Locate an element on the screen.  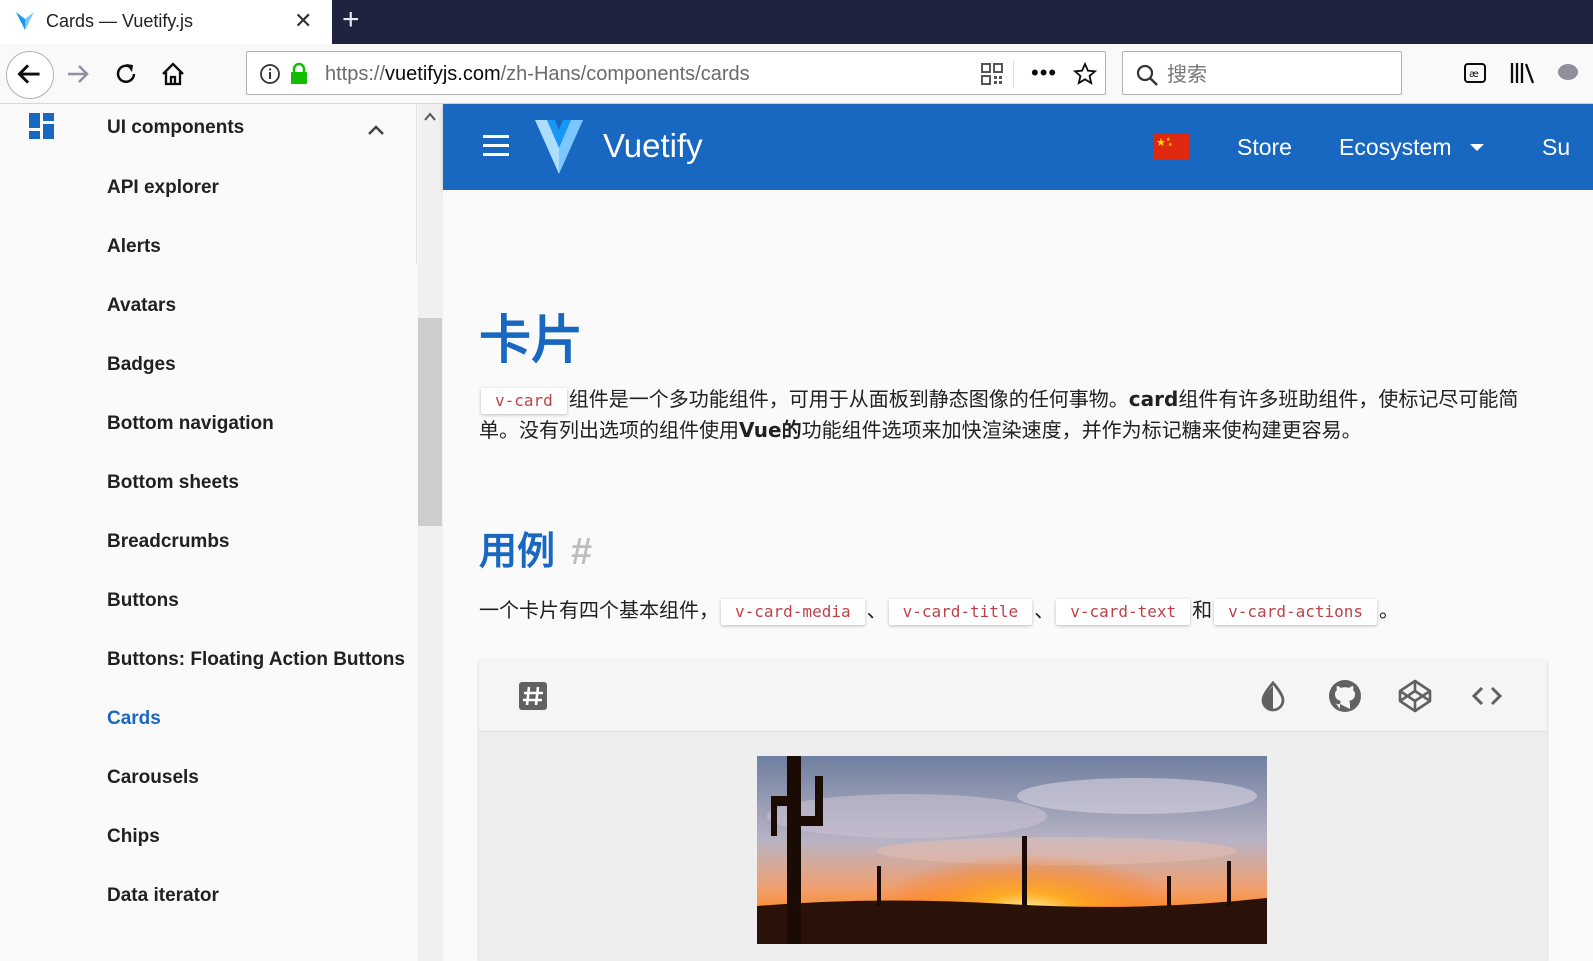
brand-name: Vuetify is located at coordinates (653, 146).